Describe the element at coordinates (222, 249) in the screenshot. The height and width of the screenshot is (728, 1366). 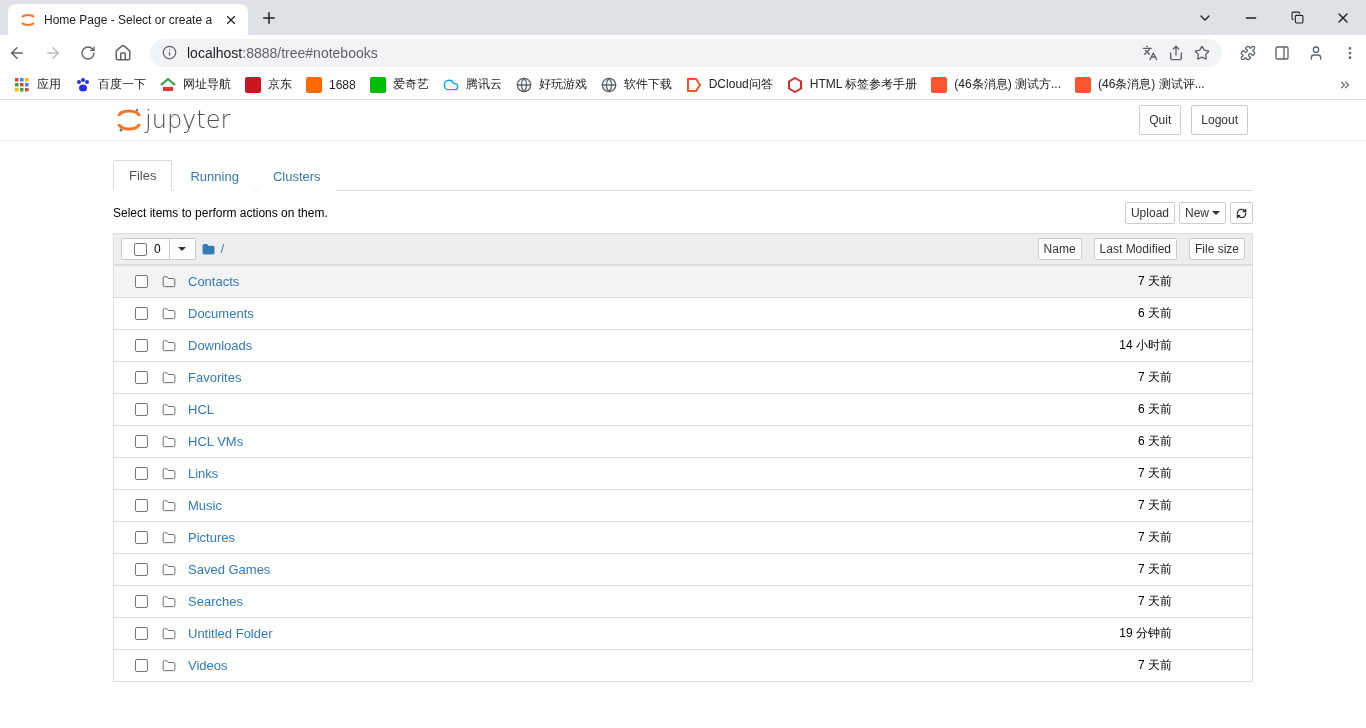
I see `path-link: /` at that location.